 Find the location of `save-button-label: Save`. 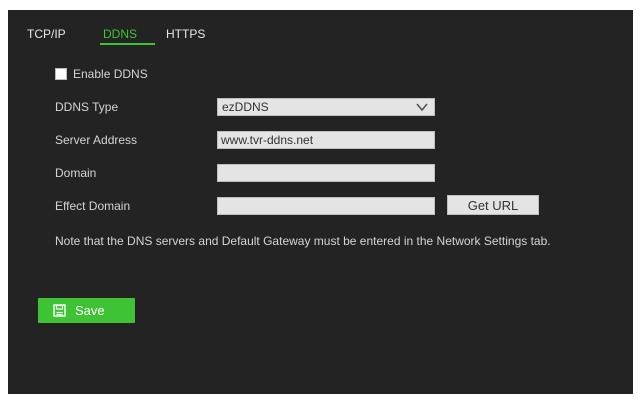

save-button-label: Save is located at coordinates (90, 310).